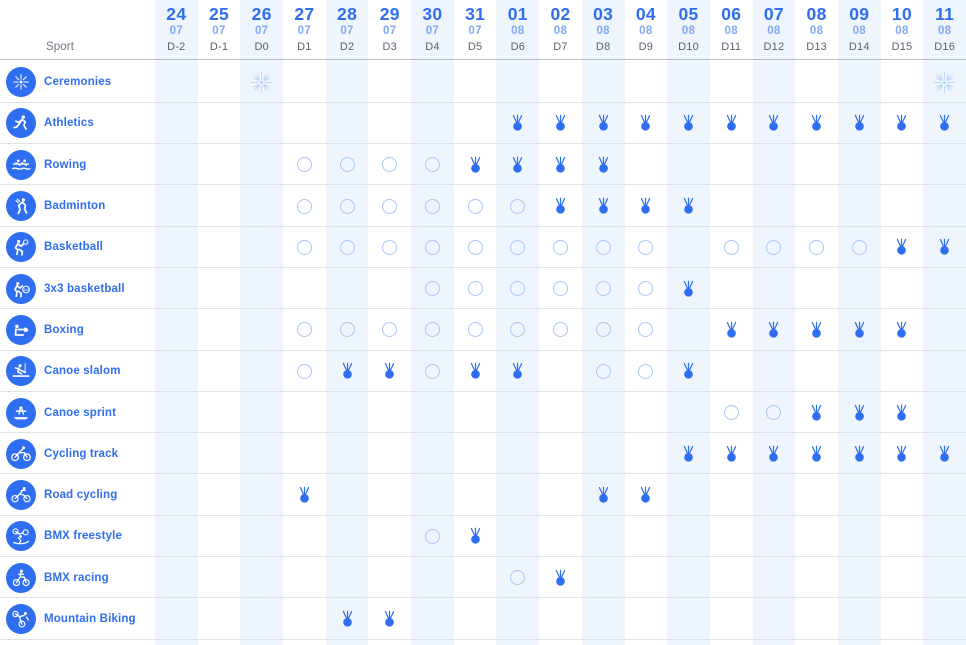 The height and width of the screenshot is (645, 966). I want to click on date-column-header: 04 08 D9, so click(646, 30).